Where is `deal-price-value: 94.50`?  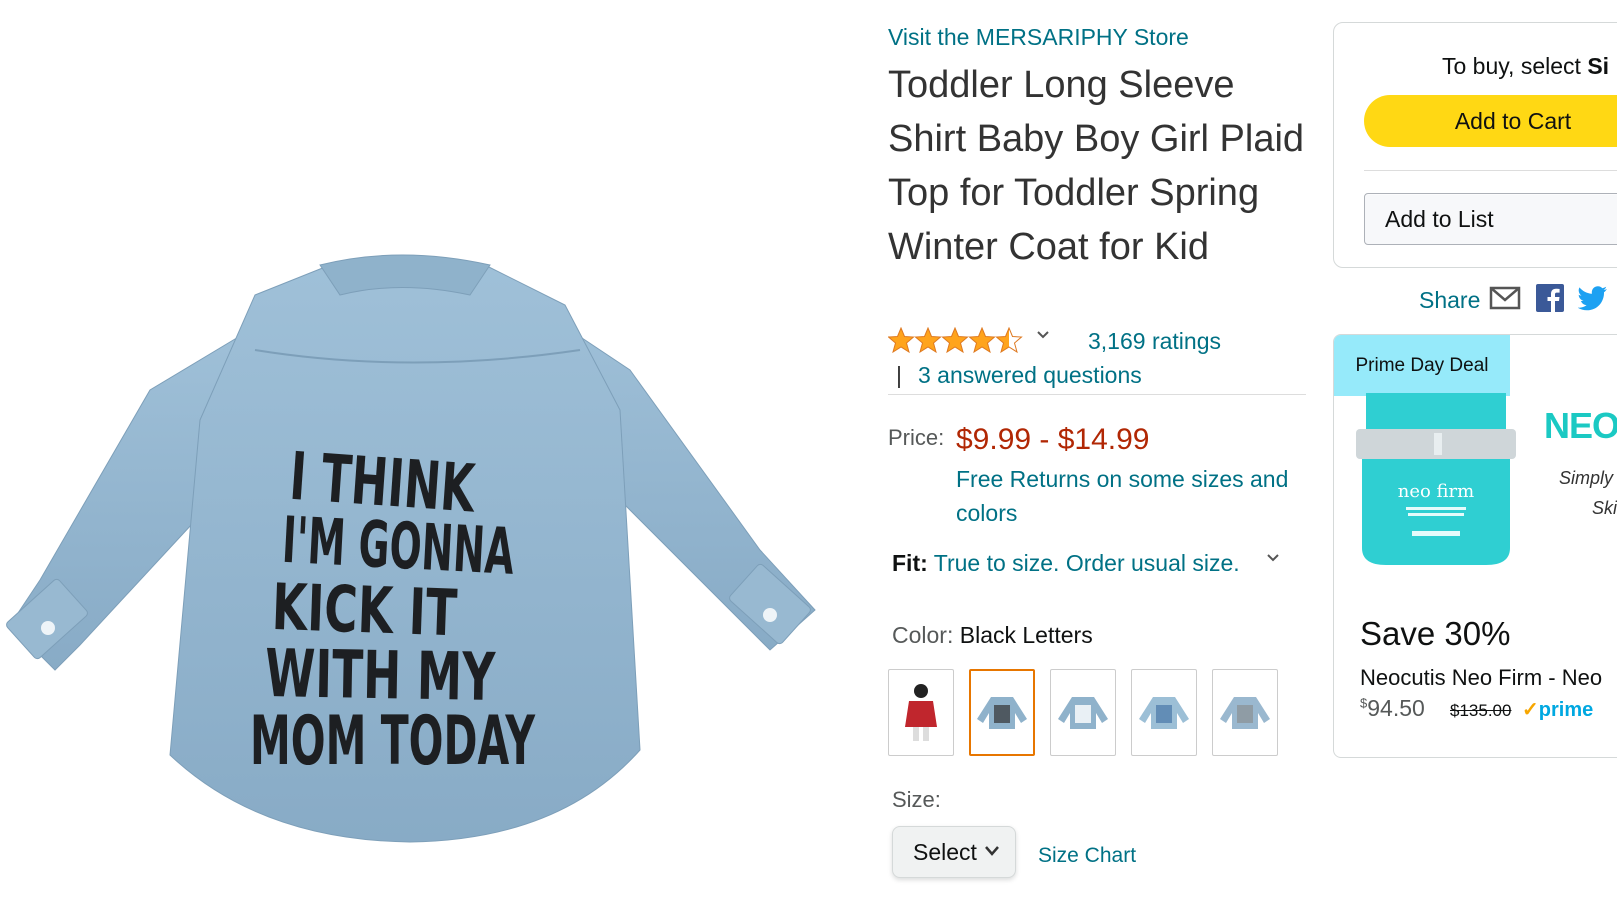 deal-price-value: 94.50 is located at coordinates (1396, 708).